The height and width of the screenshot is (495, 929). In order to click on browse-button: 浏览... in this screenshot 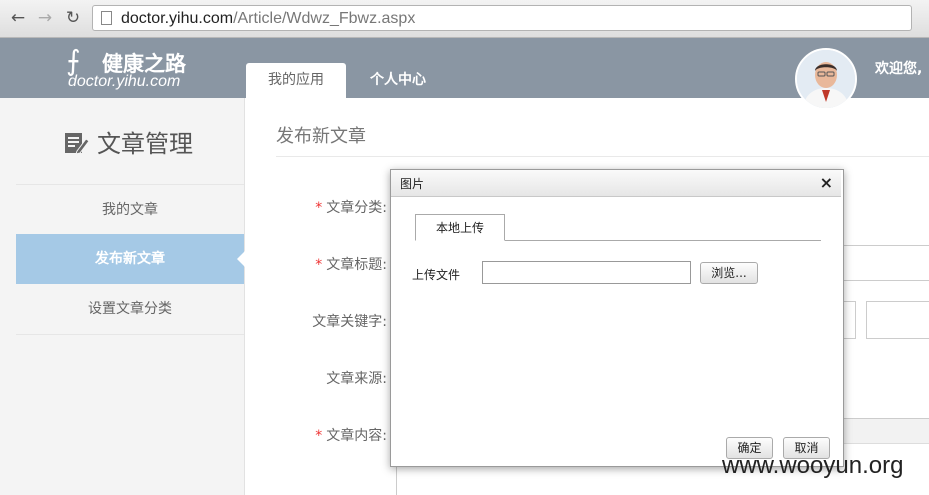, I will do `click(729, 273)`.